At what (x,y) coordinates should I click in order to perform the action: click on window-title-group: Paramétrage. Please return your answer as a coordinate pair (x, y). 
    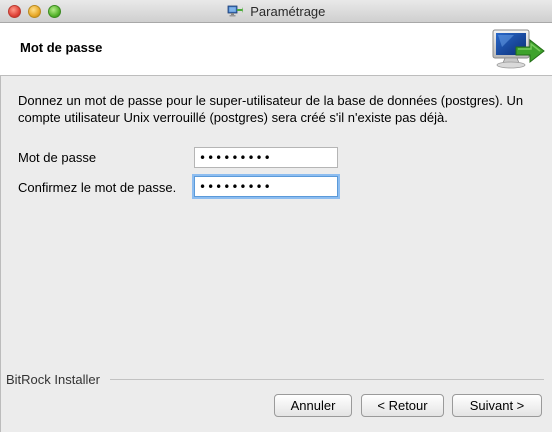
    Looking at the image, I should click on (276, 12).